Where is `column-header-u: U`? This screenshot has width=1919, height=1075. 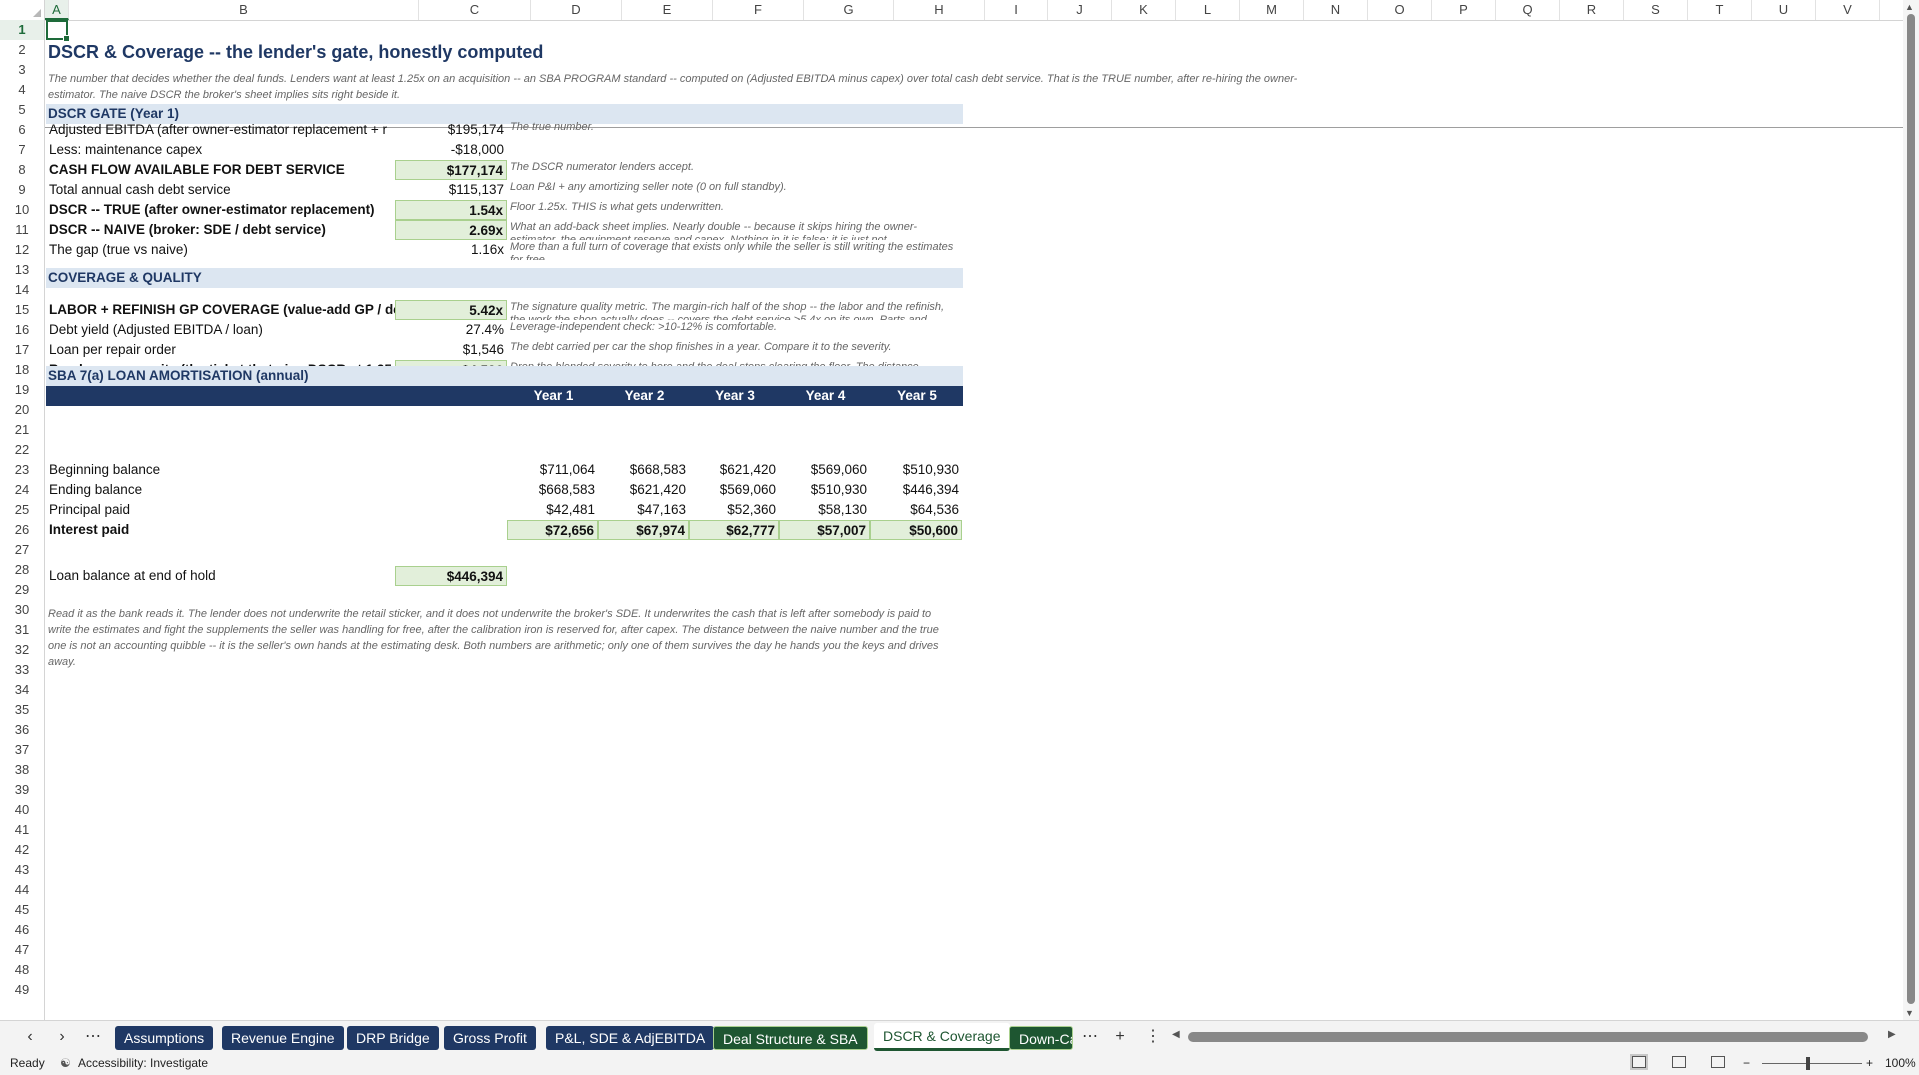 column-header-u: U is located at coordinates (1784, 10).